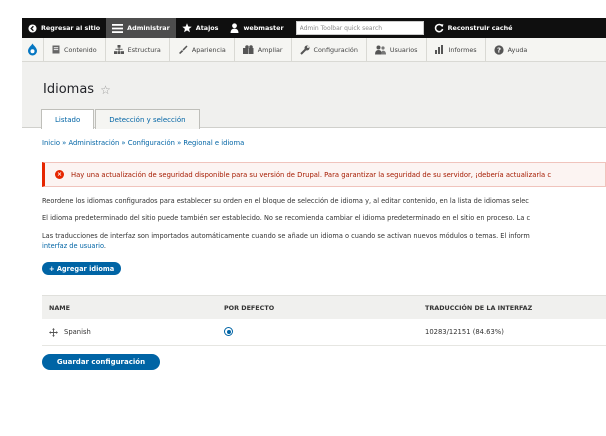 This screenshot has width=606, height=436. What do you see at coordinates (82, 268) in the screenshot?
I see `add-language-button: + Agregar idioma` at bounding box center [82, 268].